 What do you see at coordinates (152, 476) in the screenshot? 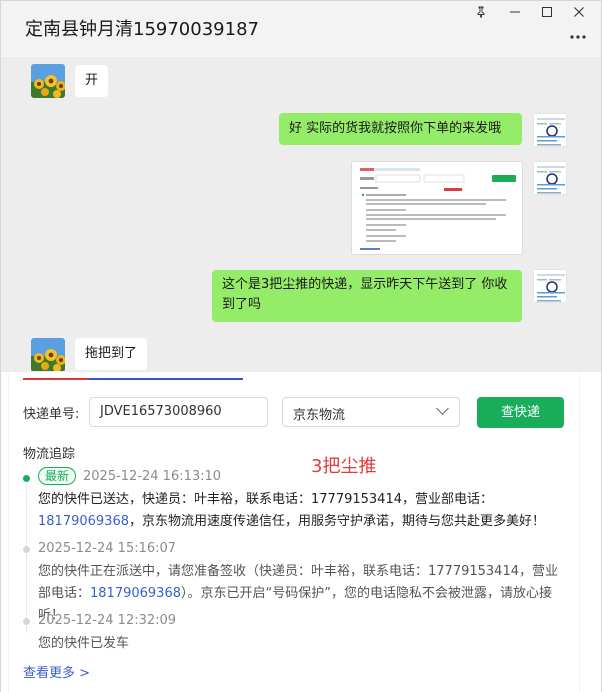
I see `event-timestamp: 2025-12-24 16:13:10` at bounding box center [152, 476].